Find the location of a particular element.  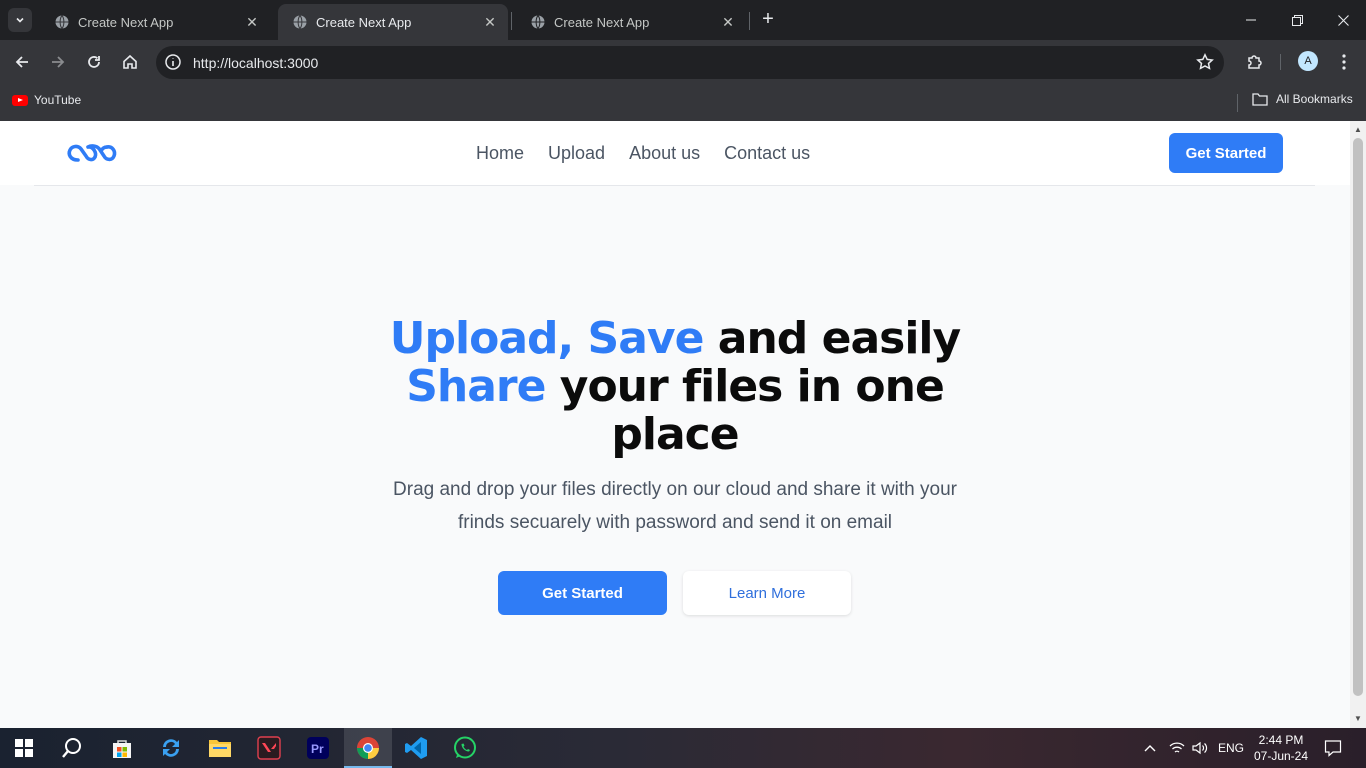

taskbar-premiere-pro: Pr is located at coordinates (318, 748).